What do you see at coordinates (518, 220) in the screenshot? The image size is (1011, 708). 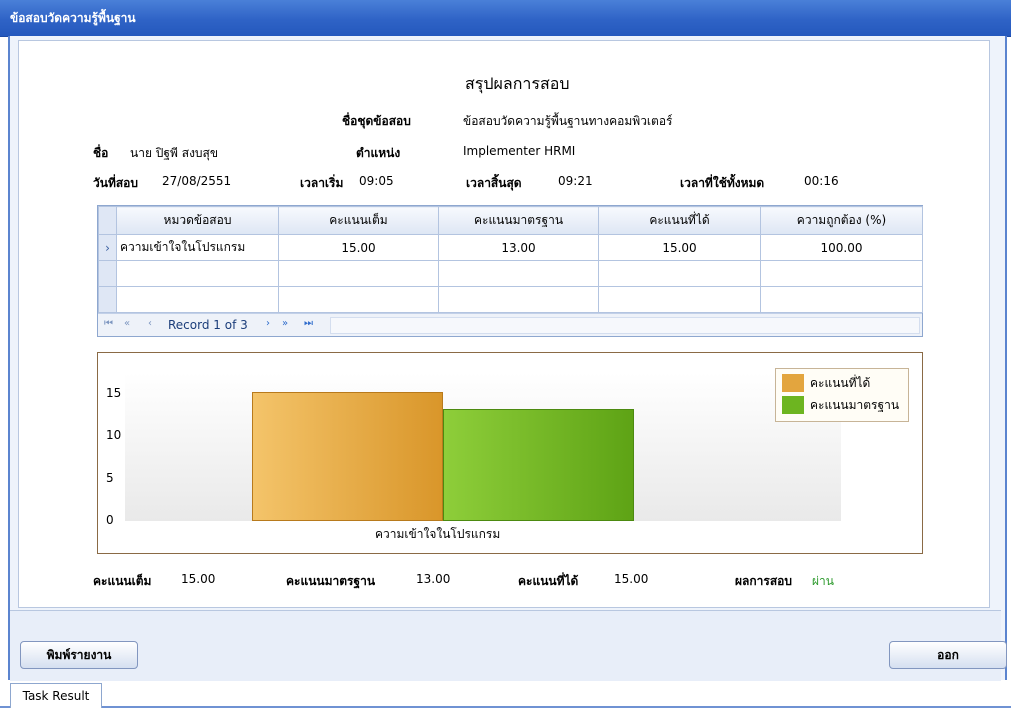 I see `grid-header-standard-score: คะแนนมาตรฐาน` at bounding box center [518, 220].